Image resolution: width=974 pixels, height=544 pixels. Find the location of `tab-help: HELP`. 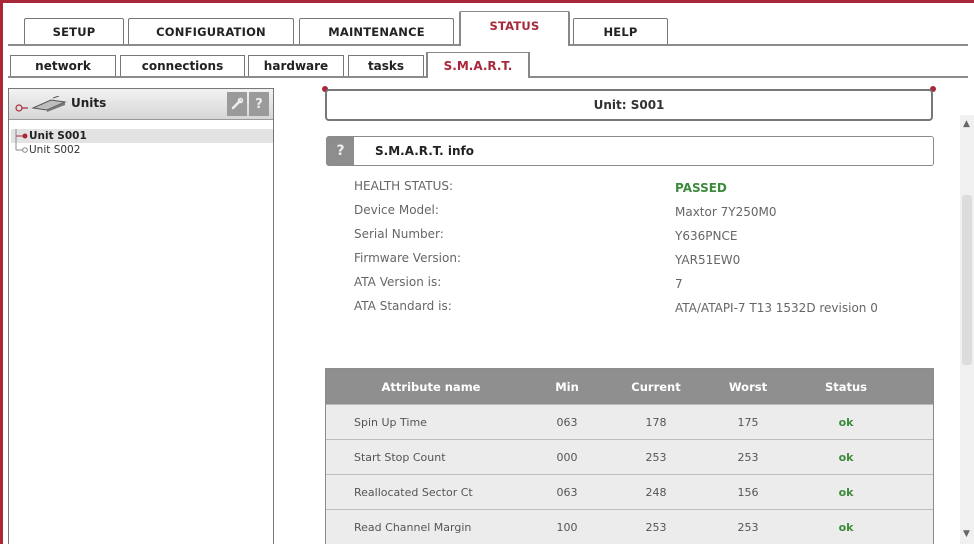

tab-help: HELP is located at coordinates (620, 31).